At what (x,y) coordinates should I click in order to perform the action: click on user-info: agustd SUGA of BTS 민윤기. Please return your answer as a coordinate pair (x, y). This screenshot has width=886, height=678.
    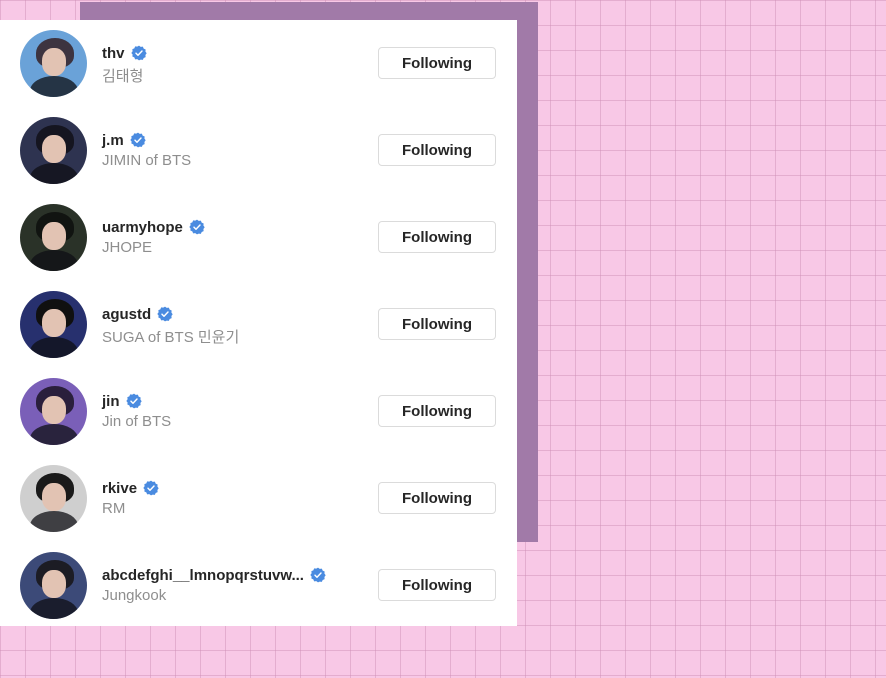
    Looking at the image, I should click on (237, 325).